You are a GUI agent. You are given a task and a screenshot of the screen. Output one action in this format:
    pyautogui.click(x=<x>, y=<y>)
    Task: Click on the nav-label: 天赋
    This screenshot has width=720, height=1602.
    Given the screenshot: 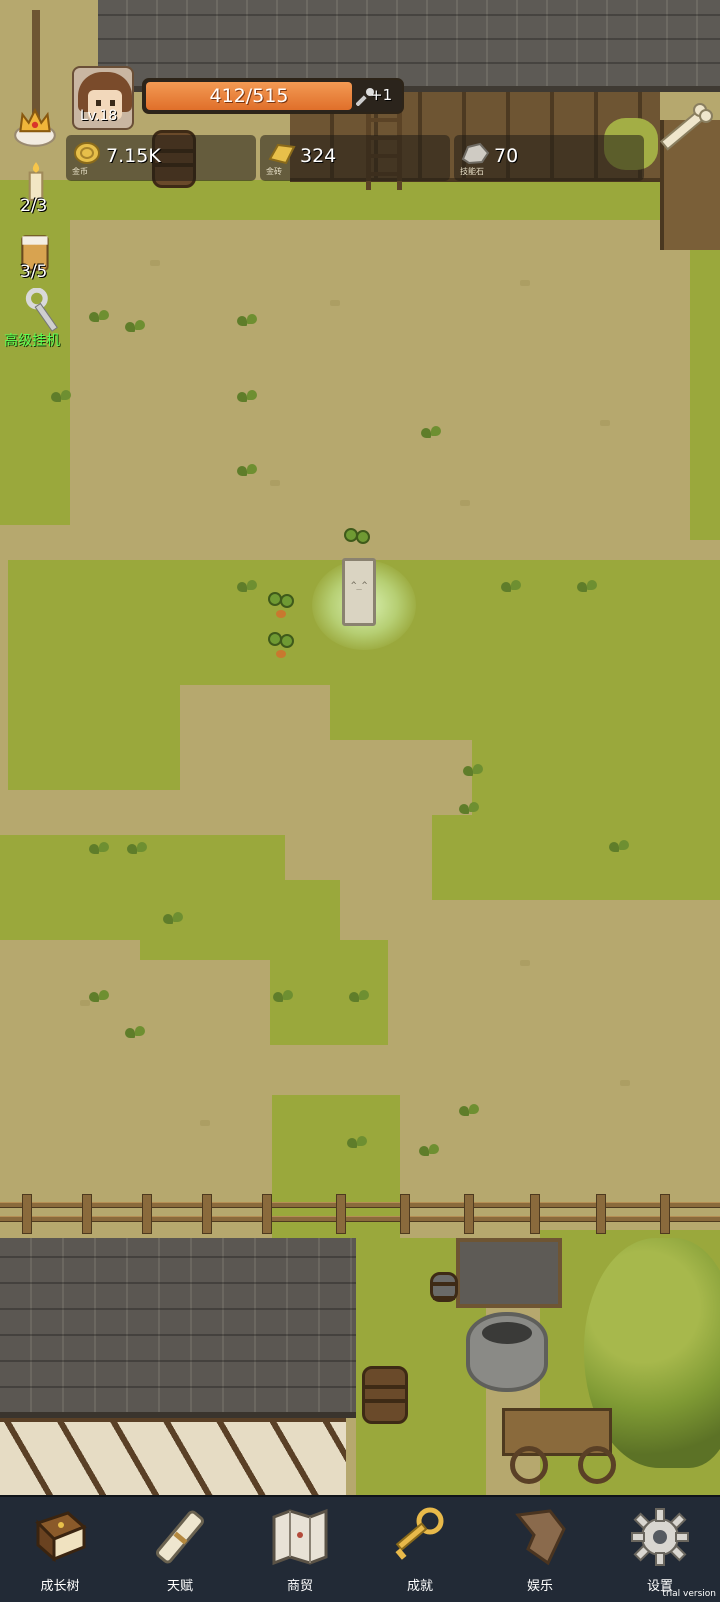 What is the action you would take?
    pyautogui.click(x=179, y=1586)
    